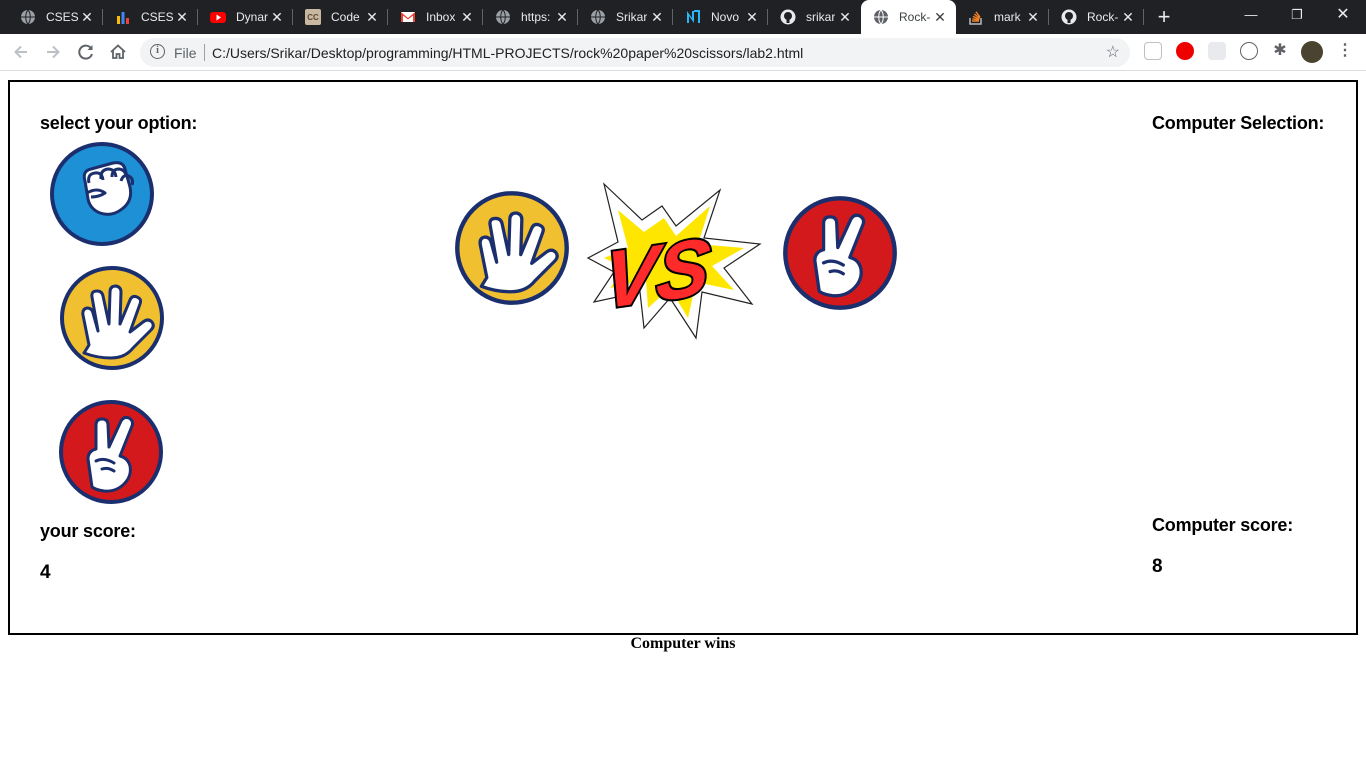 The height and width of the screenshot is (768, 1366). I want to click on select-option-label: select your option:, so click(119, 123).